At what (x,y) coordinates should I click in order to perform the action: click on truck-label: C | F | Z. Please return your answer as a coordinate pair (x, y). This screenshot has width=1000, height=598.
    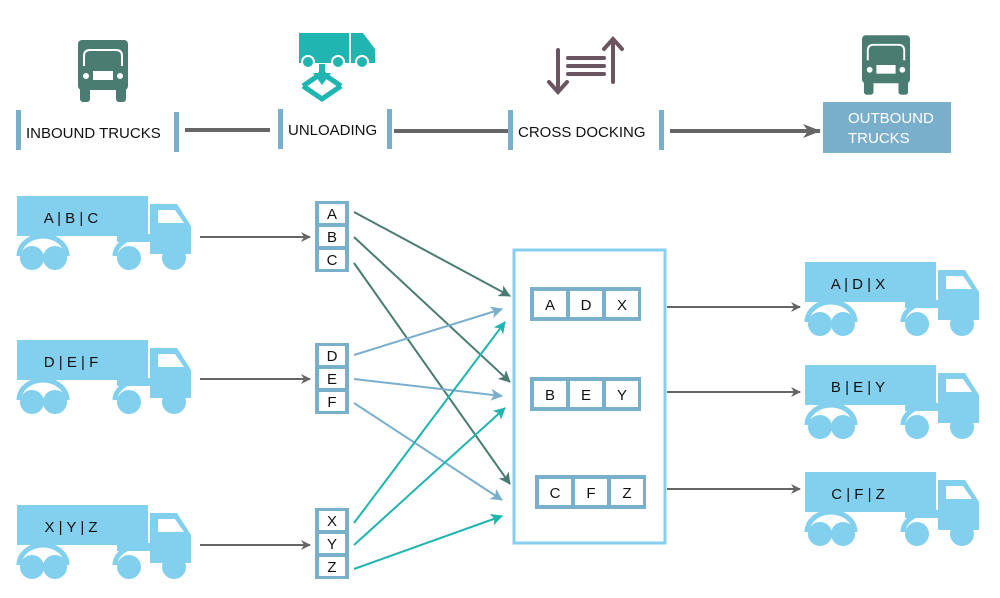
    Looking at the image, I should click on (858, 494).